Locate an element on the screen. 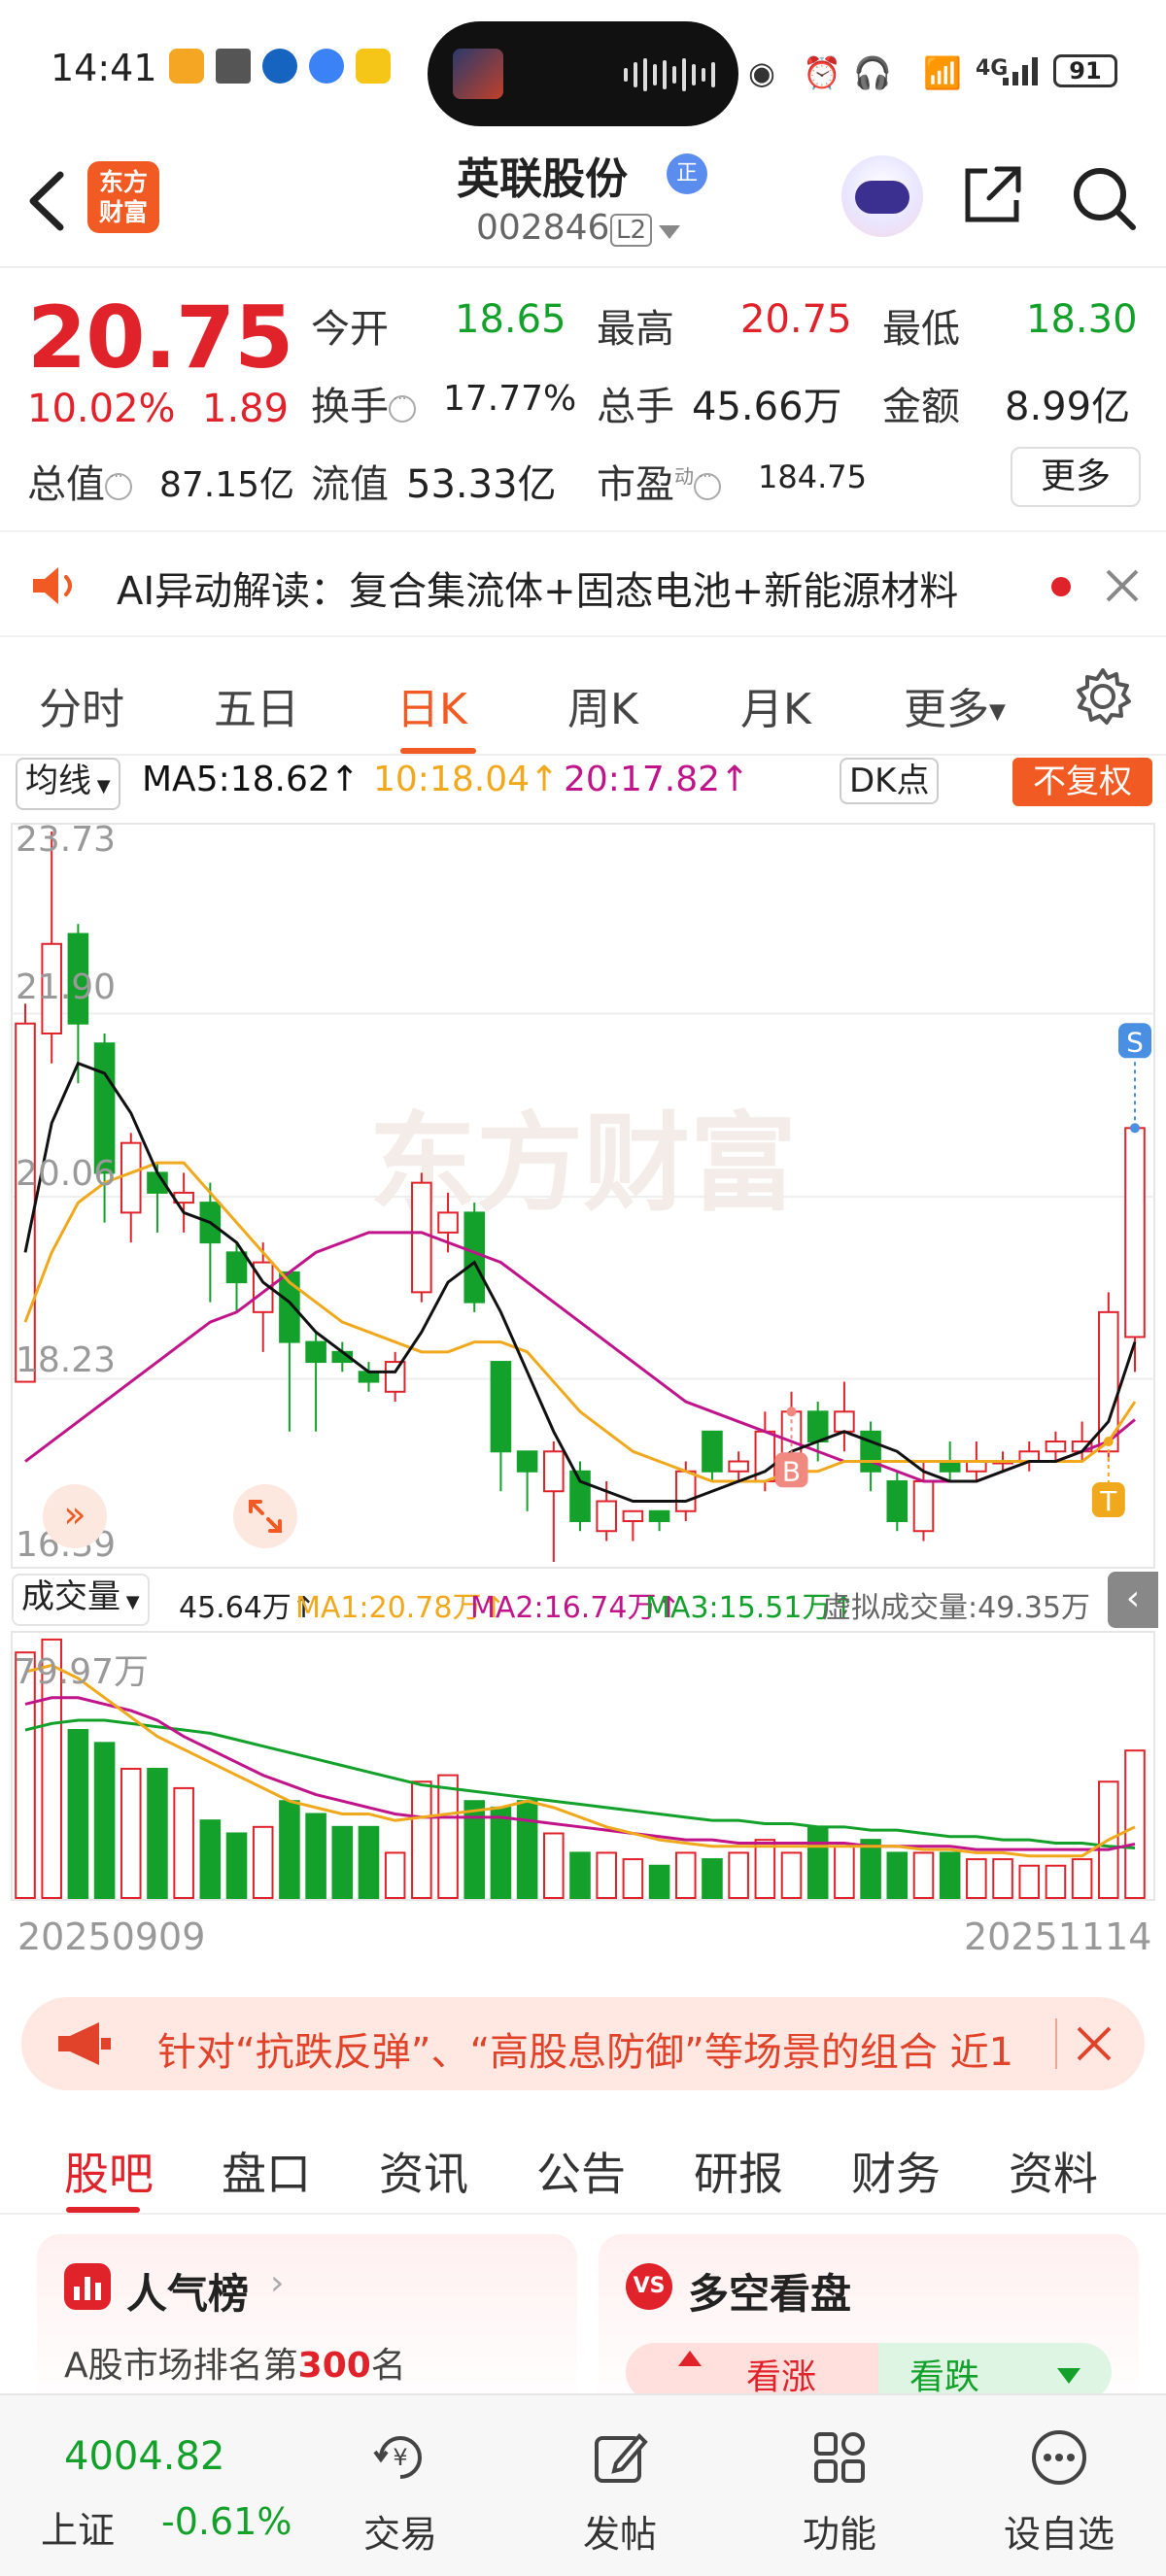 Image resolution: width=1166 pixels, height=2576 pixels. tab-wuri: 五日 is located at coordinates (256, 705).